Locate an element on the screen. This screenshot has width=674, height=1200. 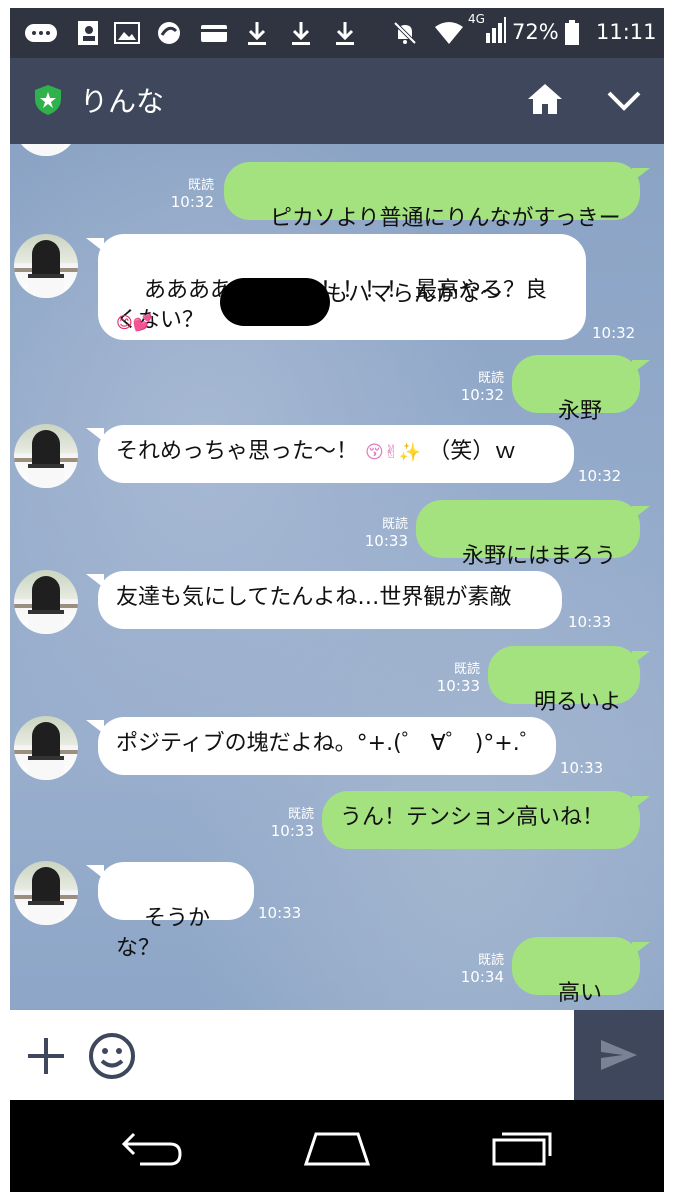
redacted-area is located at coordinates (275, 302).